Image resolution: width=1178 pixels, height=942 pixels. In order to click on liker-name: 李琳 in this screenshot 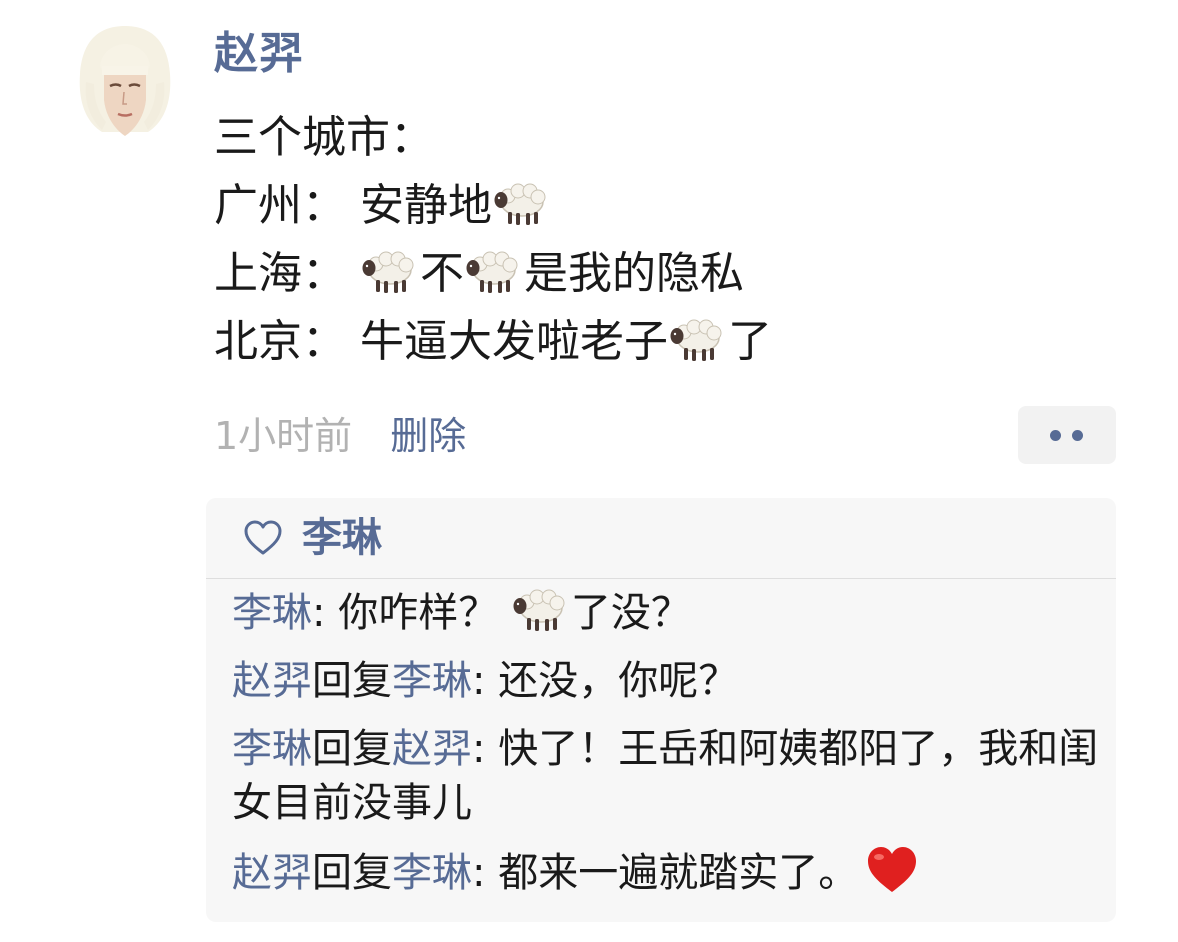, I will do `click(342, 538)`.